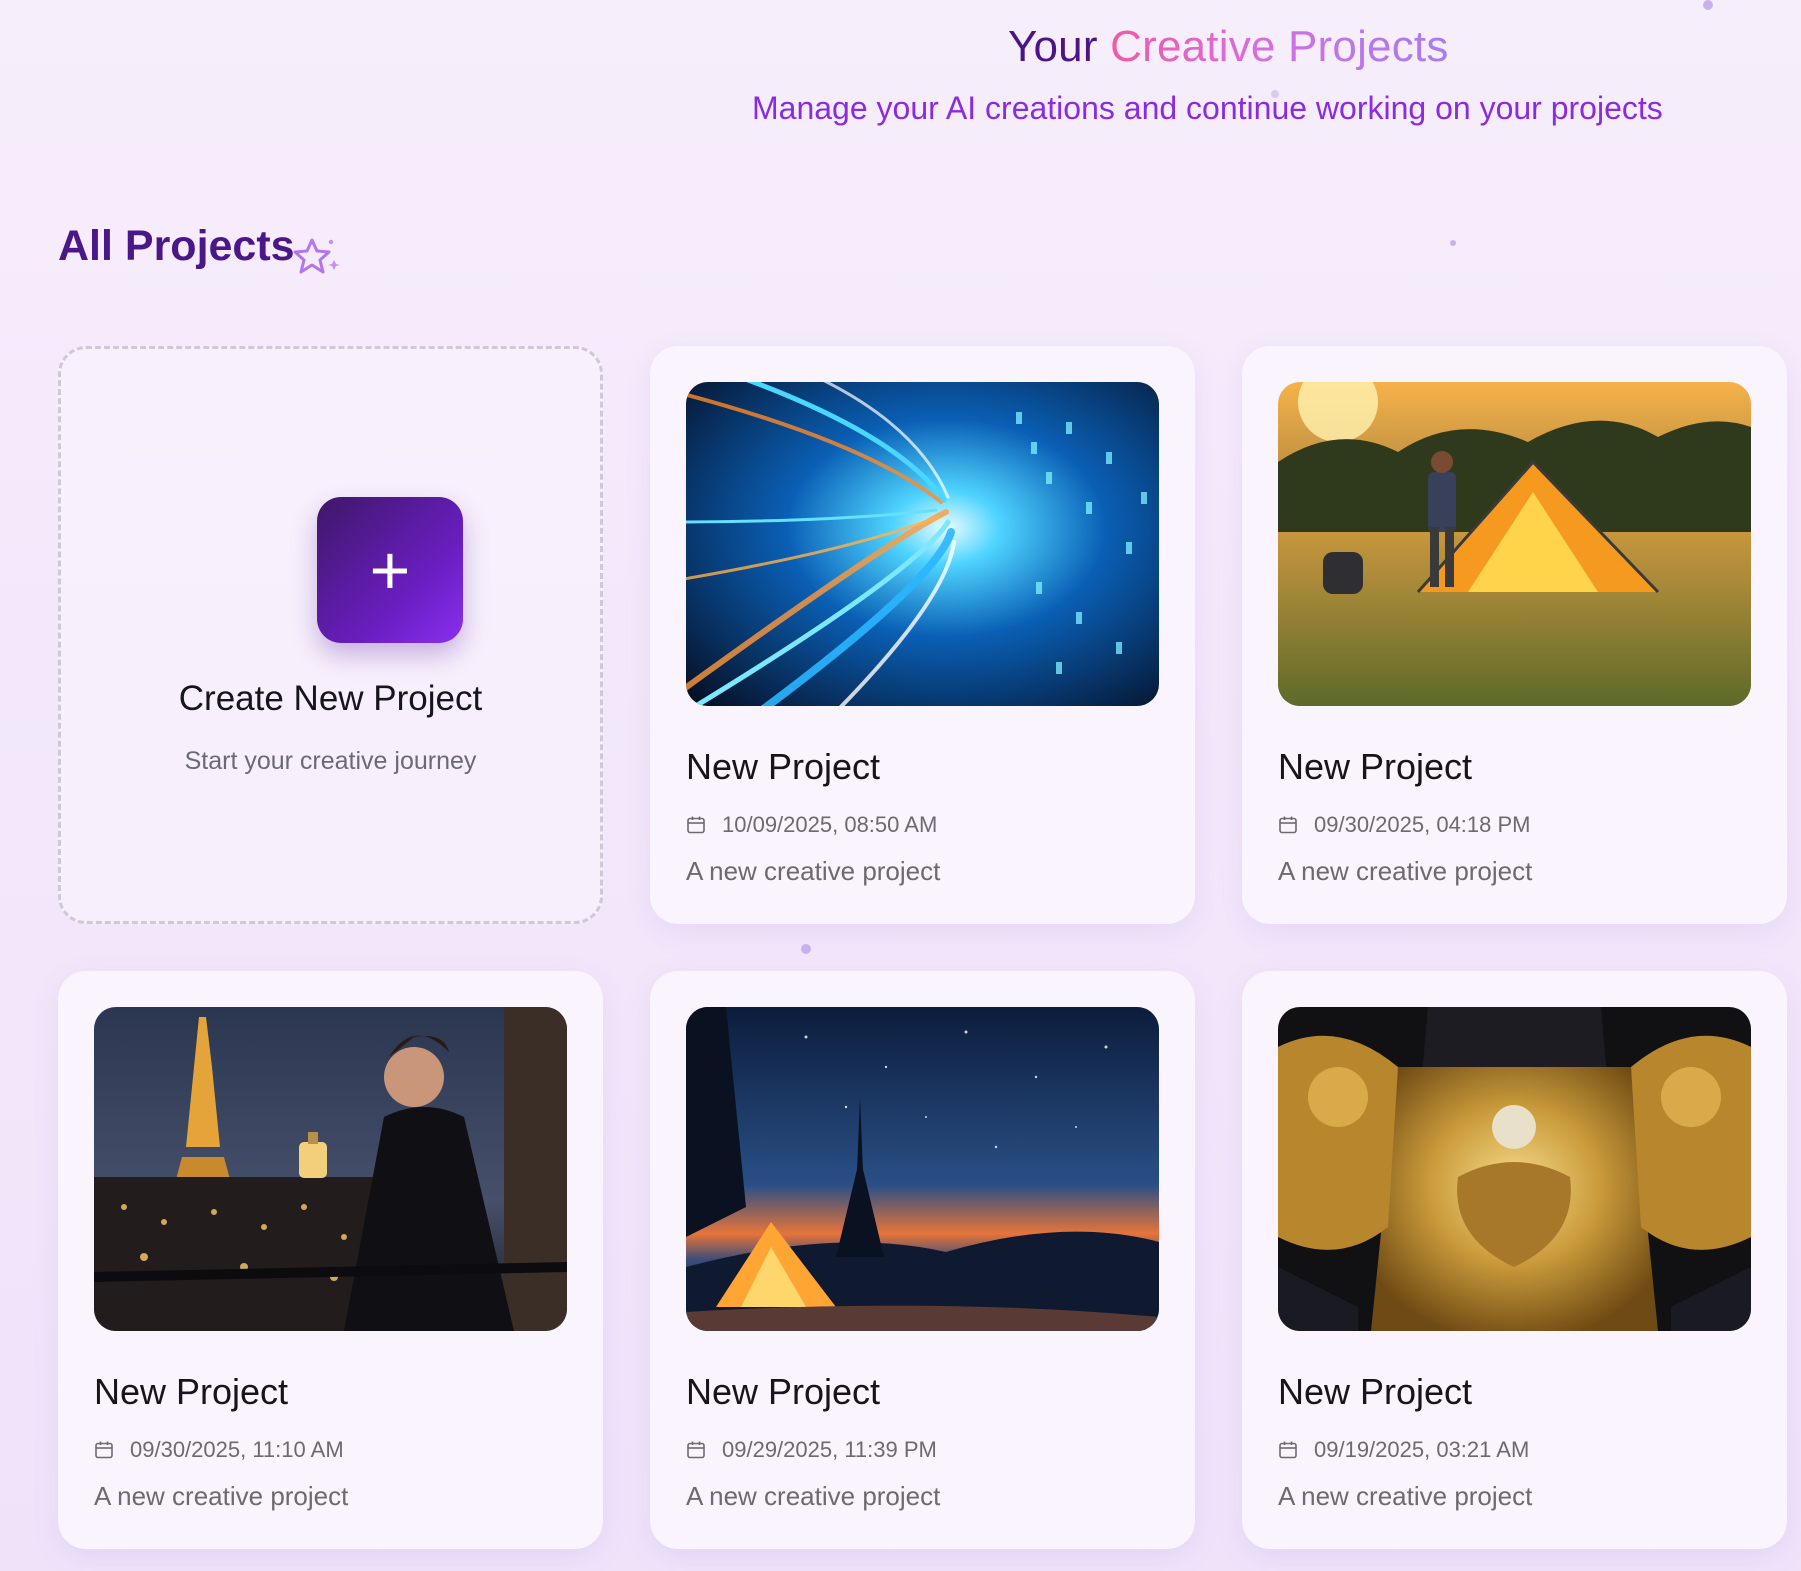  I want to click on project-date-text: 09/30/2025, 11:10 AM, so click(237, 1449).